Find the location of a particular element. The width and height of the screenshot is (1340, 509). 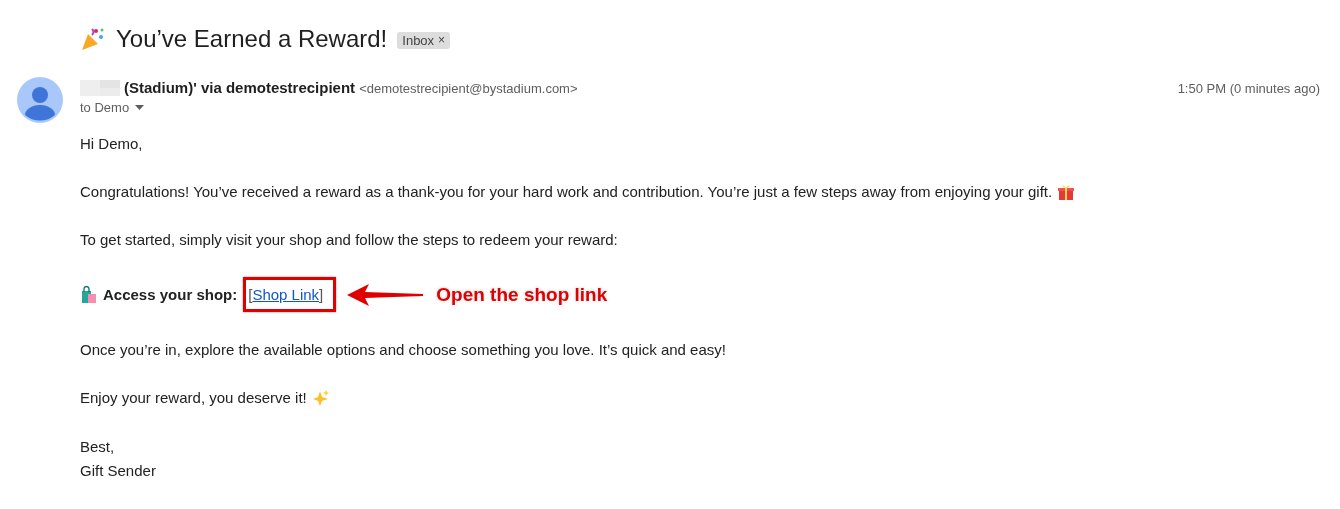

party-popper-icon is located at coordinates (93, 39).